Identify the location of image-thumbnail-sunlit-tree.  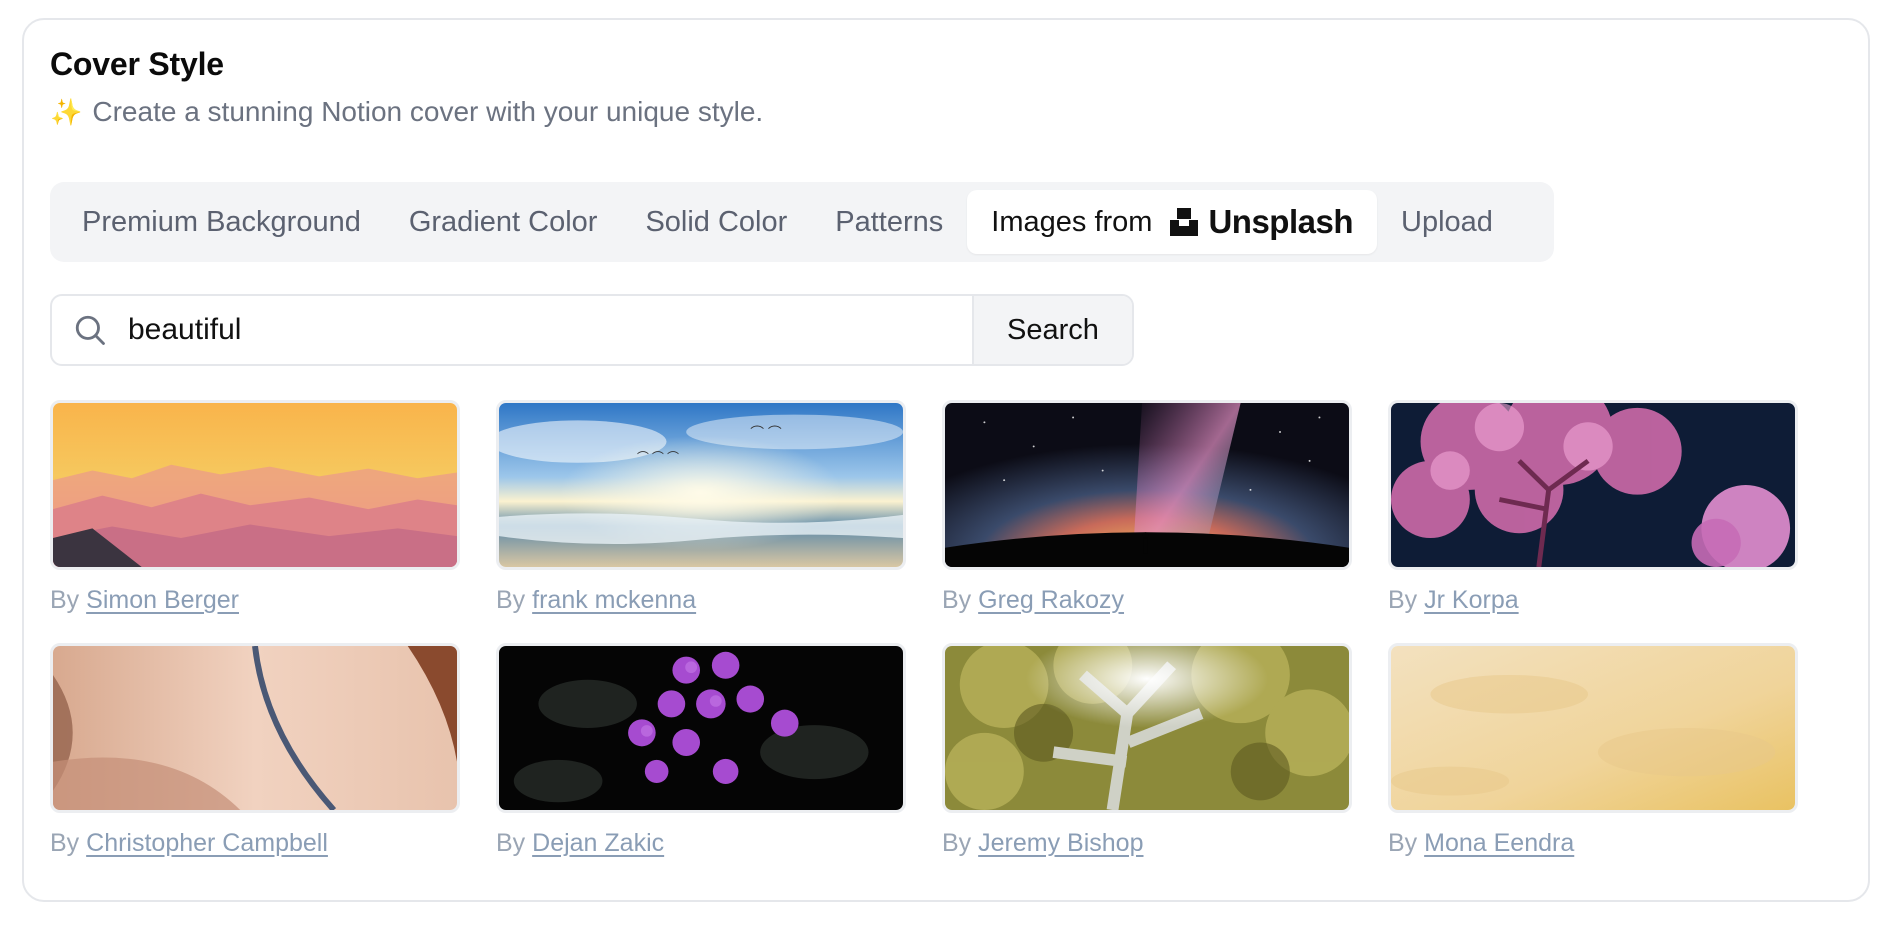
(1147, 728).